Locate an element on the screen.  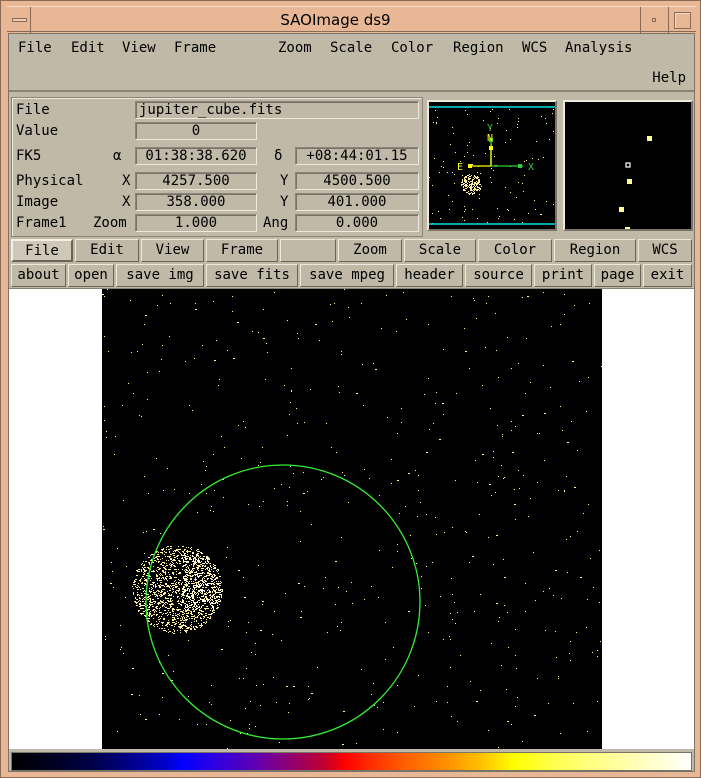
menu-region: Region is located at coordinates (478, 48).